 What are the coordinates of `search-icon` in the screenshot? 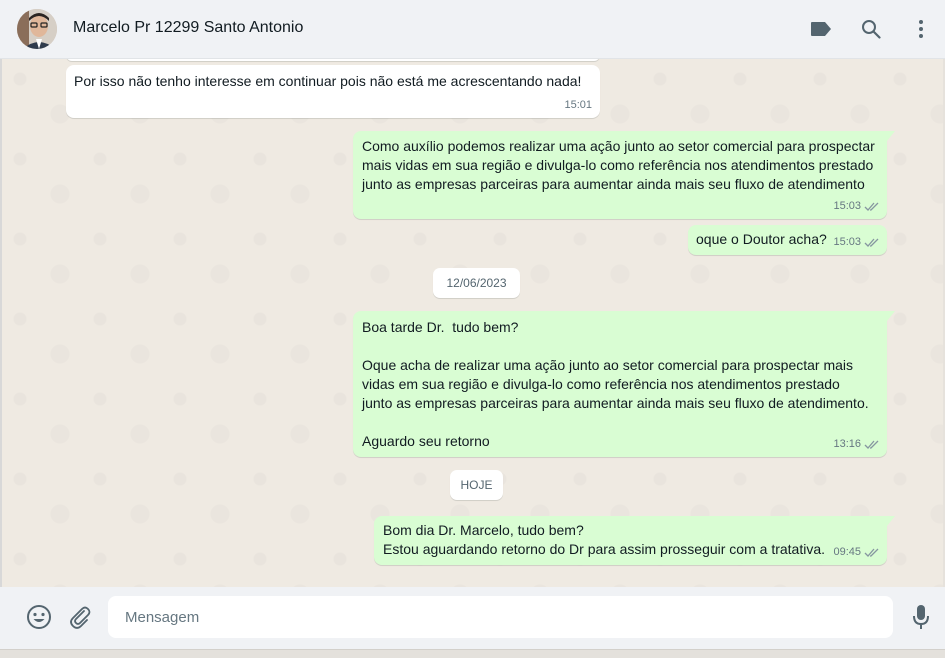 It's located at (871, 29).